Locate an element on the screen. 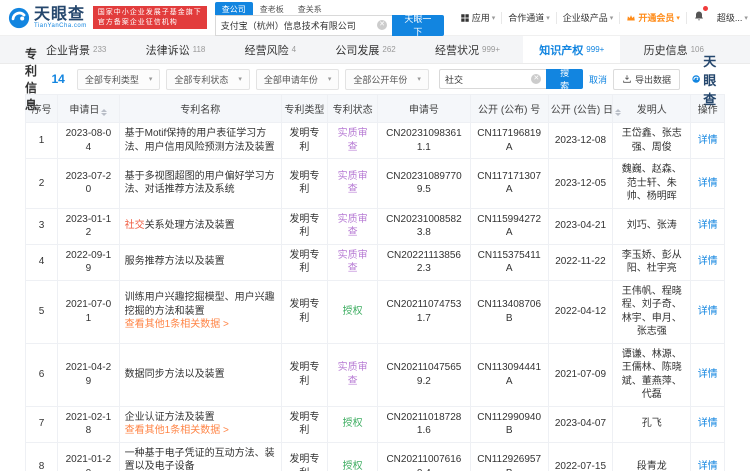 Image resolution: width=750 pixels, height=471 pixels. patent-name-cell: 企业认证方法及装置 查看其他1条相关数据 > is located at coordinates (200, 424).